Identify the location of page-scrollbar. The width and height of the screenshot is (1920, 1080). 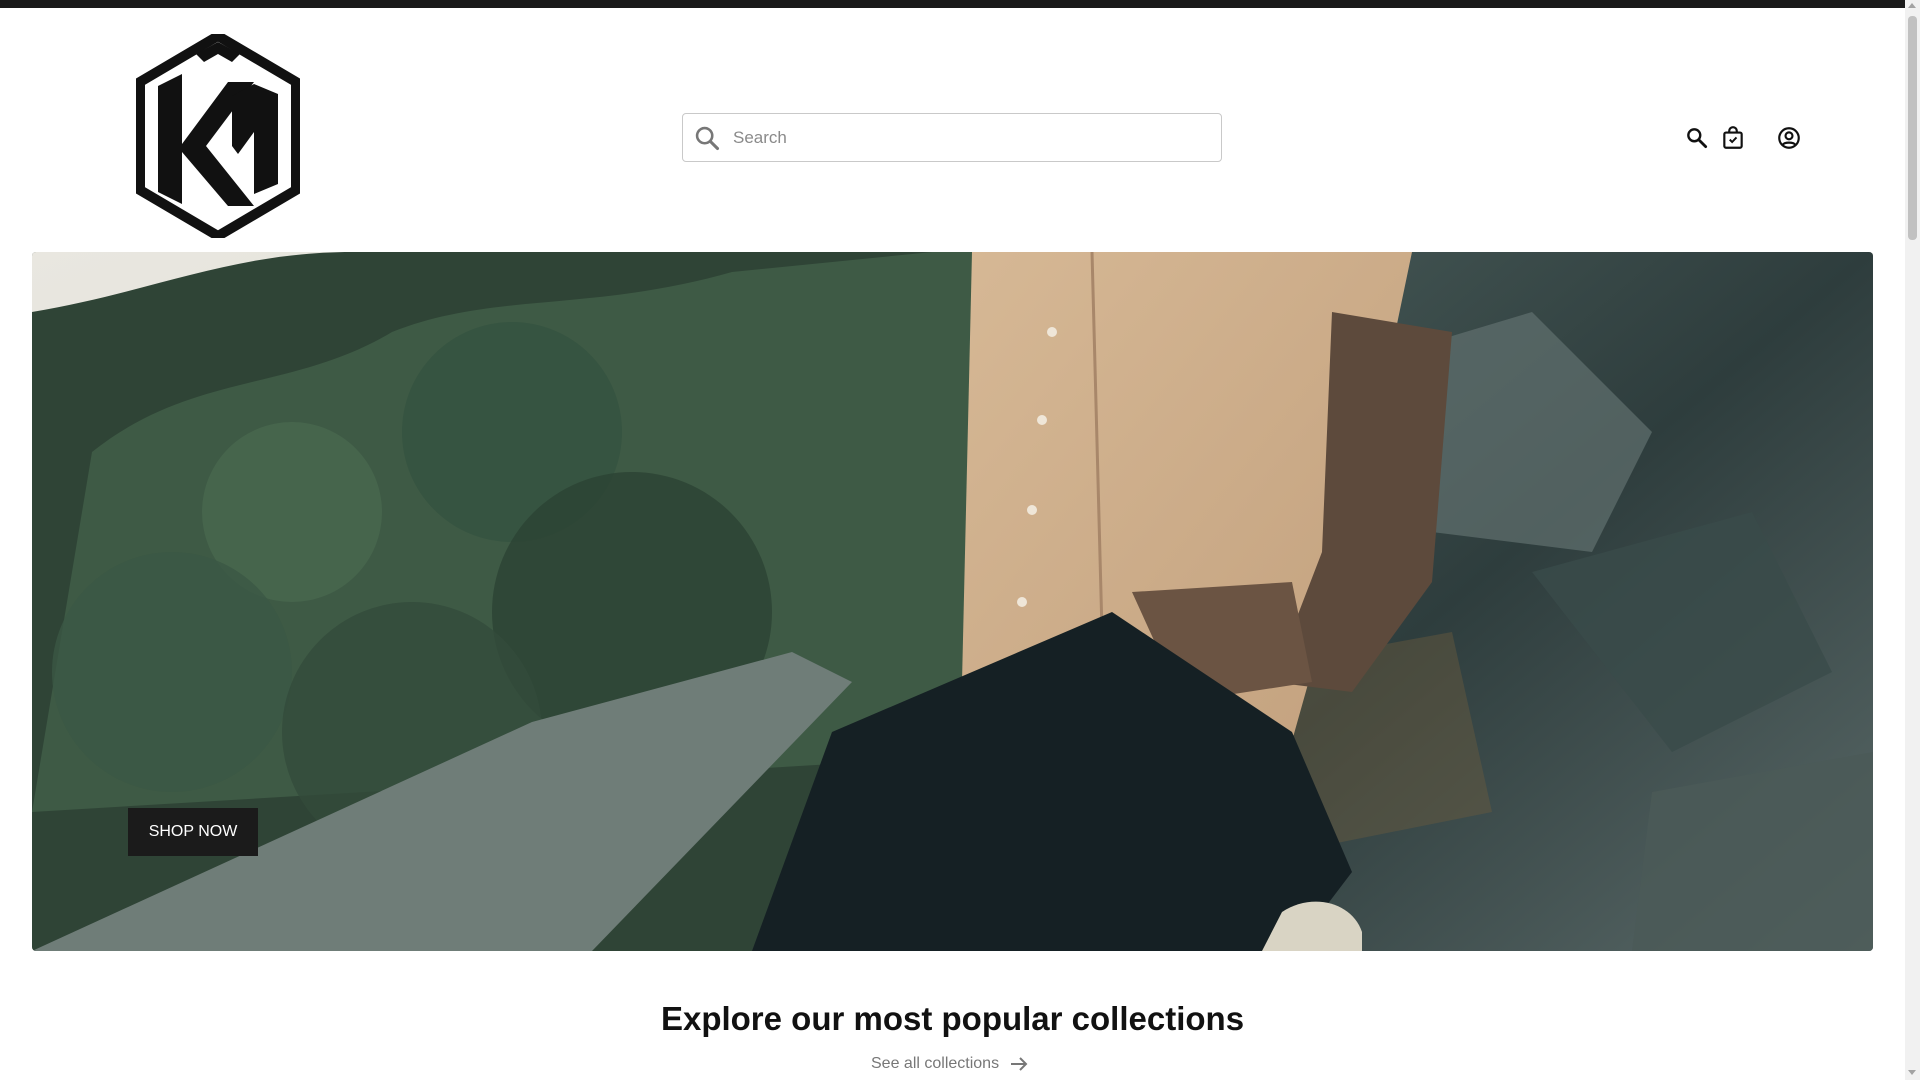
(1912, 540).